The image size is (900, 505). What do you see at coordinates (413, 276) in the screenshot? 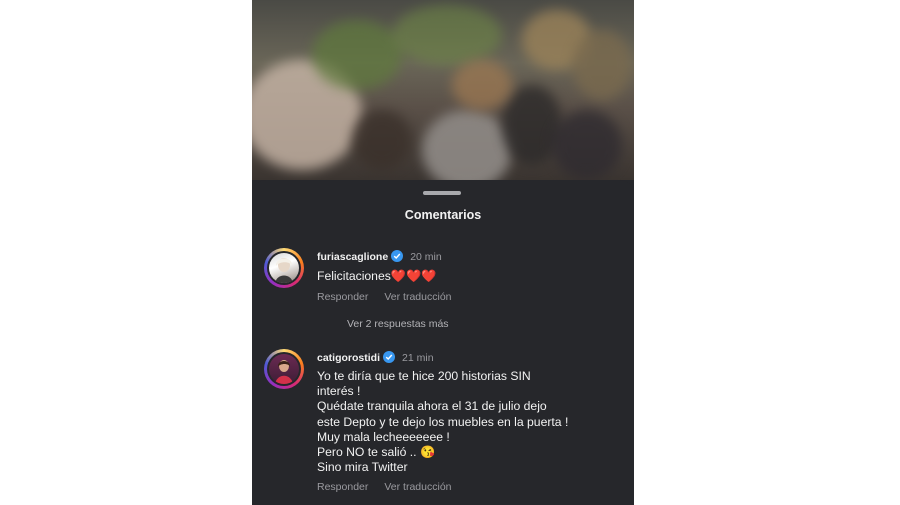
I see `hearts-emoji: ❤️❤️❤️` at bounding box center [413, 276].